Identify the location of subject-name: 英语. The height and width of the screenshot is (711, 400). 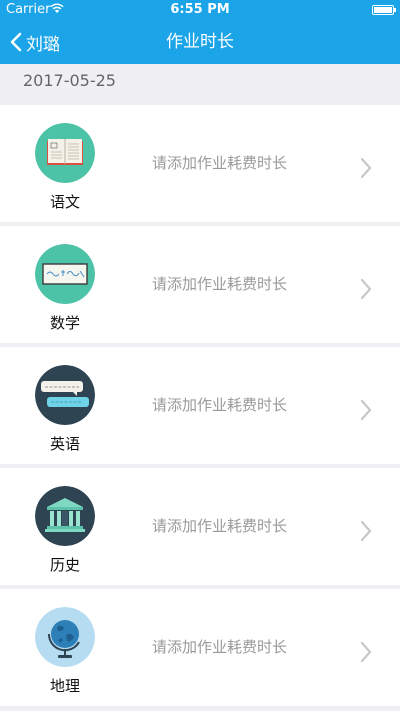
(64, 444).